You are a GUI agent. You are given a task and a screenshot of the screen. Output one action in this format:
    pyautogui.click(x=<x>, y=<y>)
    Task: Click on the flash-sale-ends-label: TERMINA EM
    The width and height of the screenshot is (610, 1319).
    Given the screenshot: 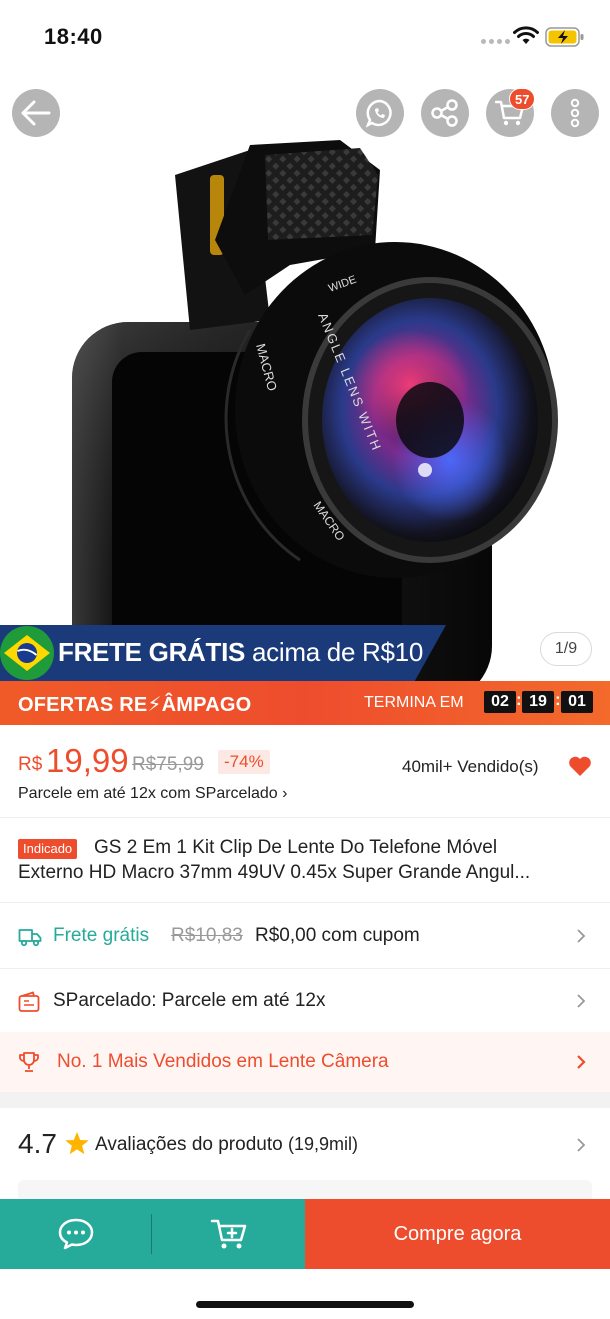 What is the action you would take?
    pyautogui.click(x=414, y=702)
    